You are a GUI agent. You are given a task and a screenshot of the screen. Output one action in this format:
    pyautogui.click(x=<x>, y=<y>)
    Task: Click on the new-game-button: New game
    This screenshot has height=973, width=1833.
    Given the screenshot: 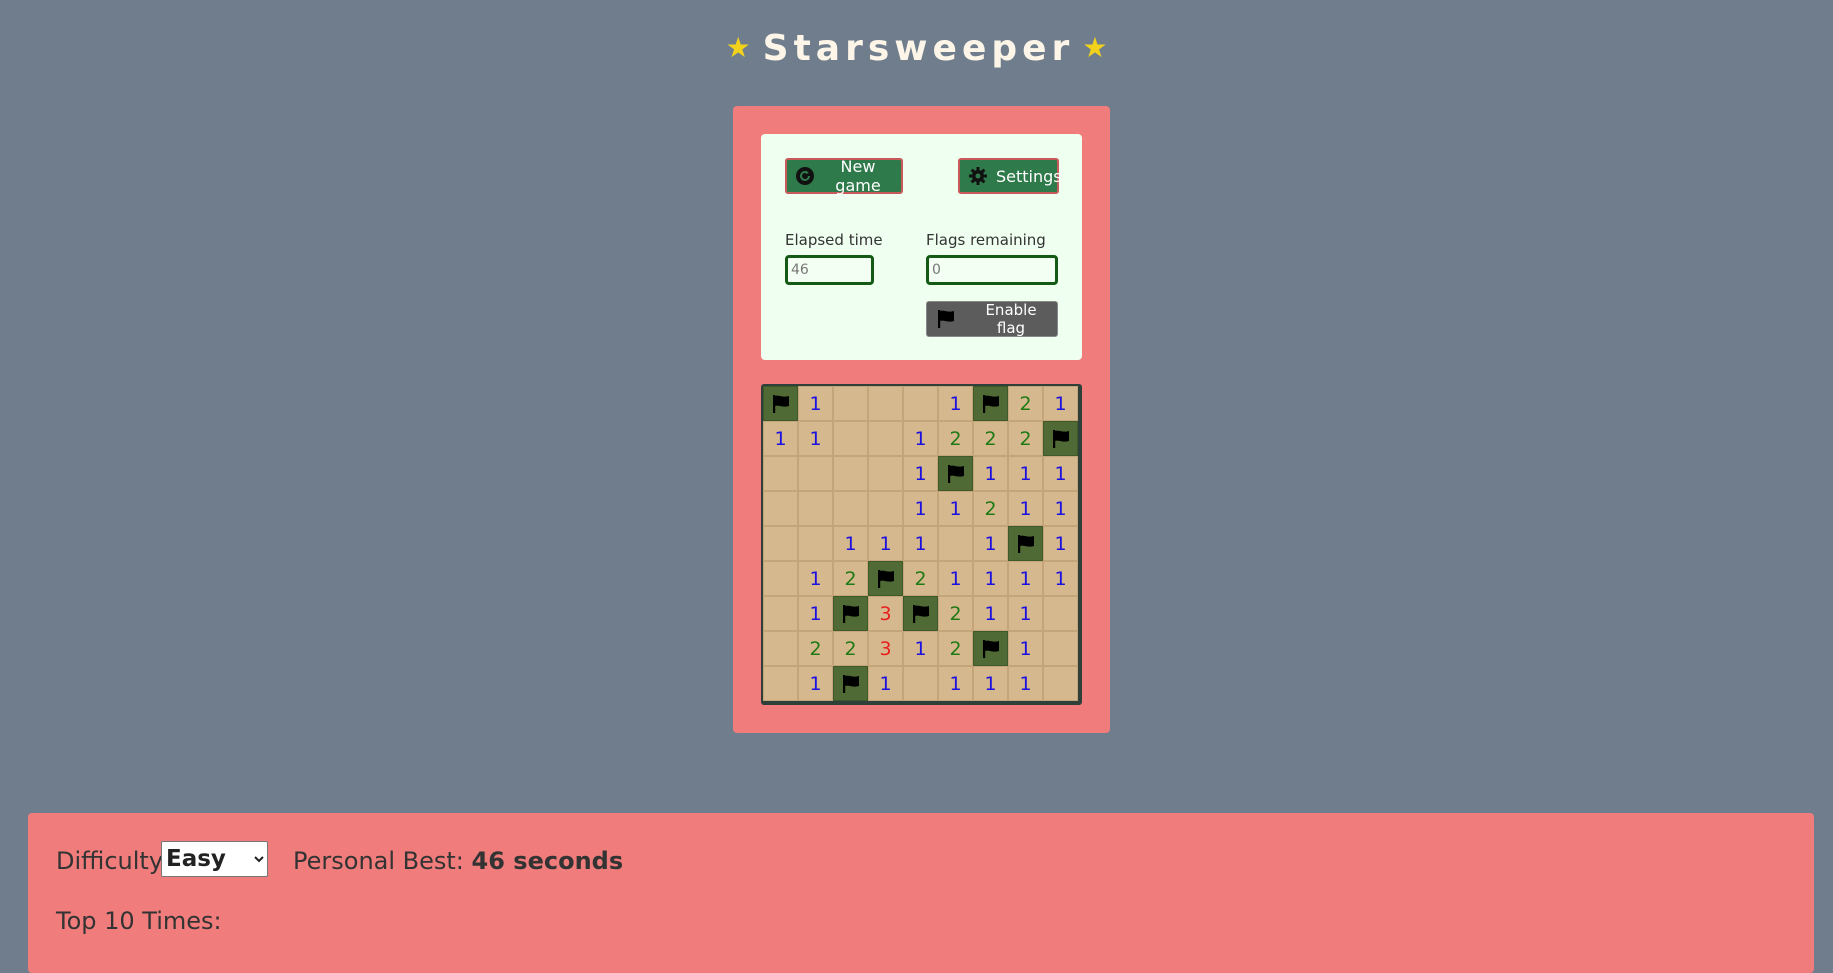 What is the action you would take?
    pyautogui.click(x=844, y=176)
    